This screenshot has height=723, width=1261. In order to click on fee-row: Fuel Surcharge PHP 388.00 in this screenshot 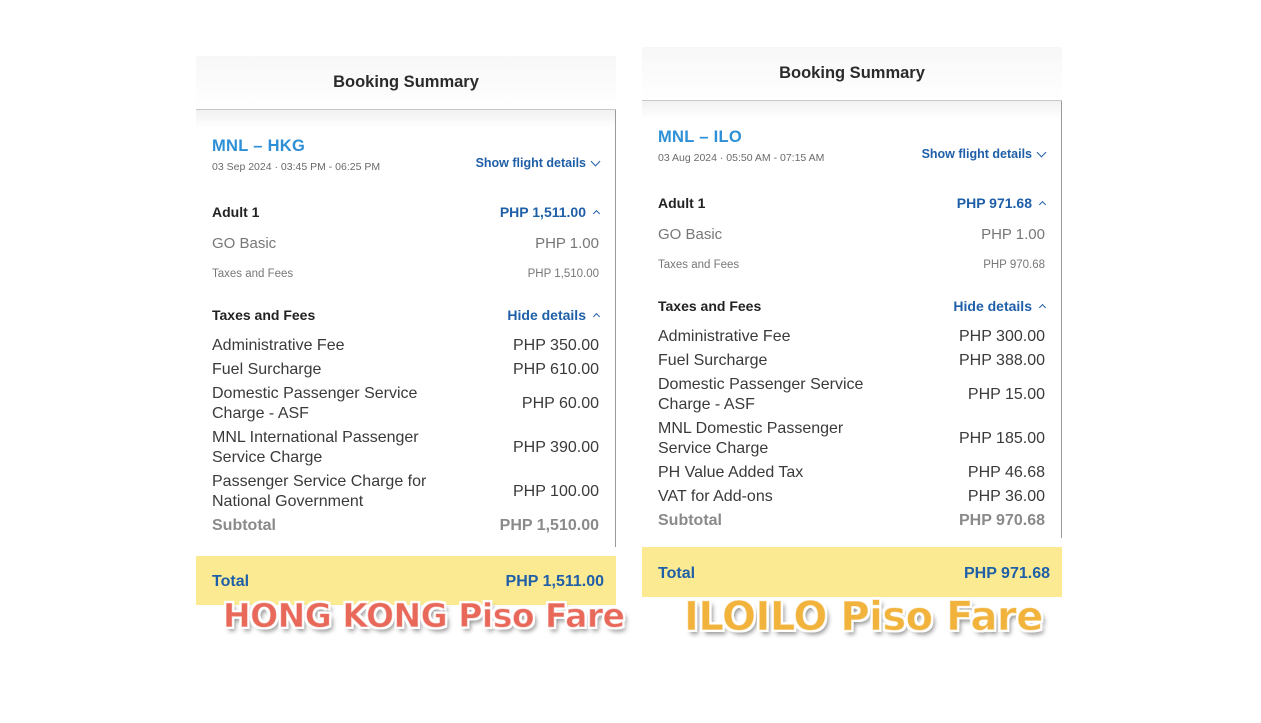, I will do `click(851, 361)`.